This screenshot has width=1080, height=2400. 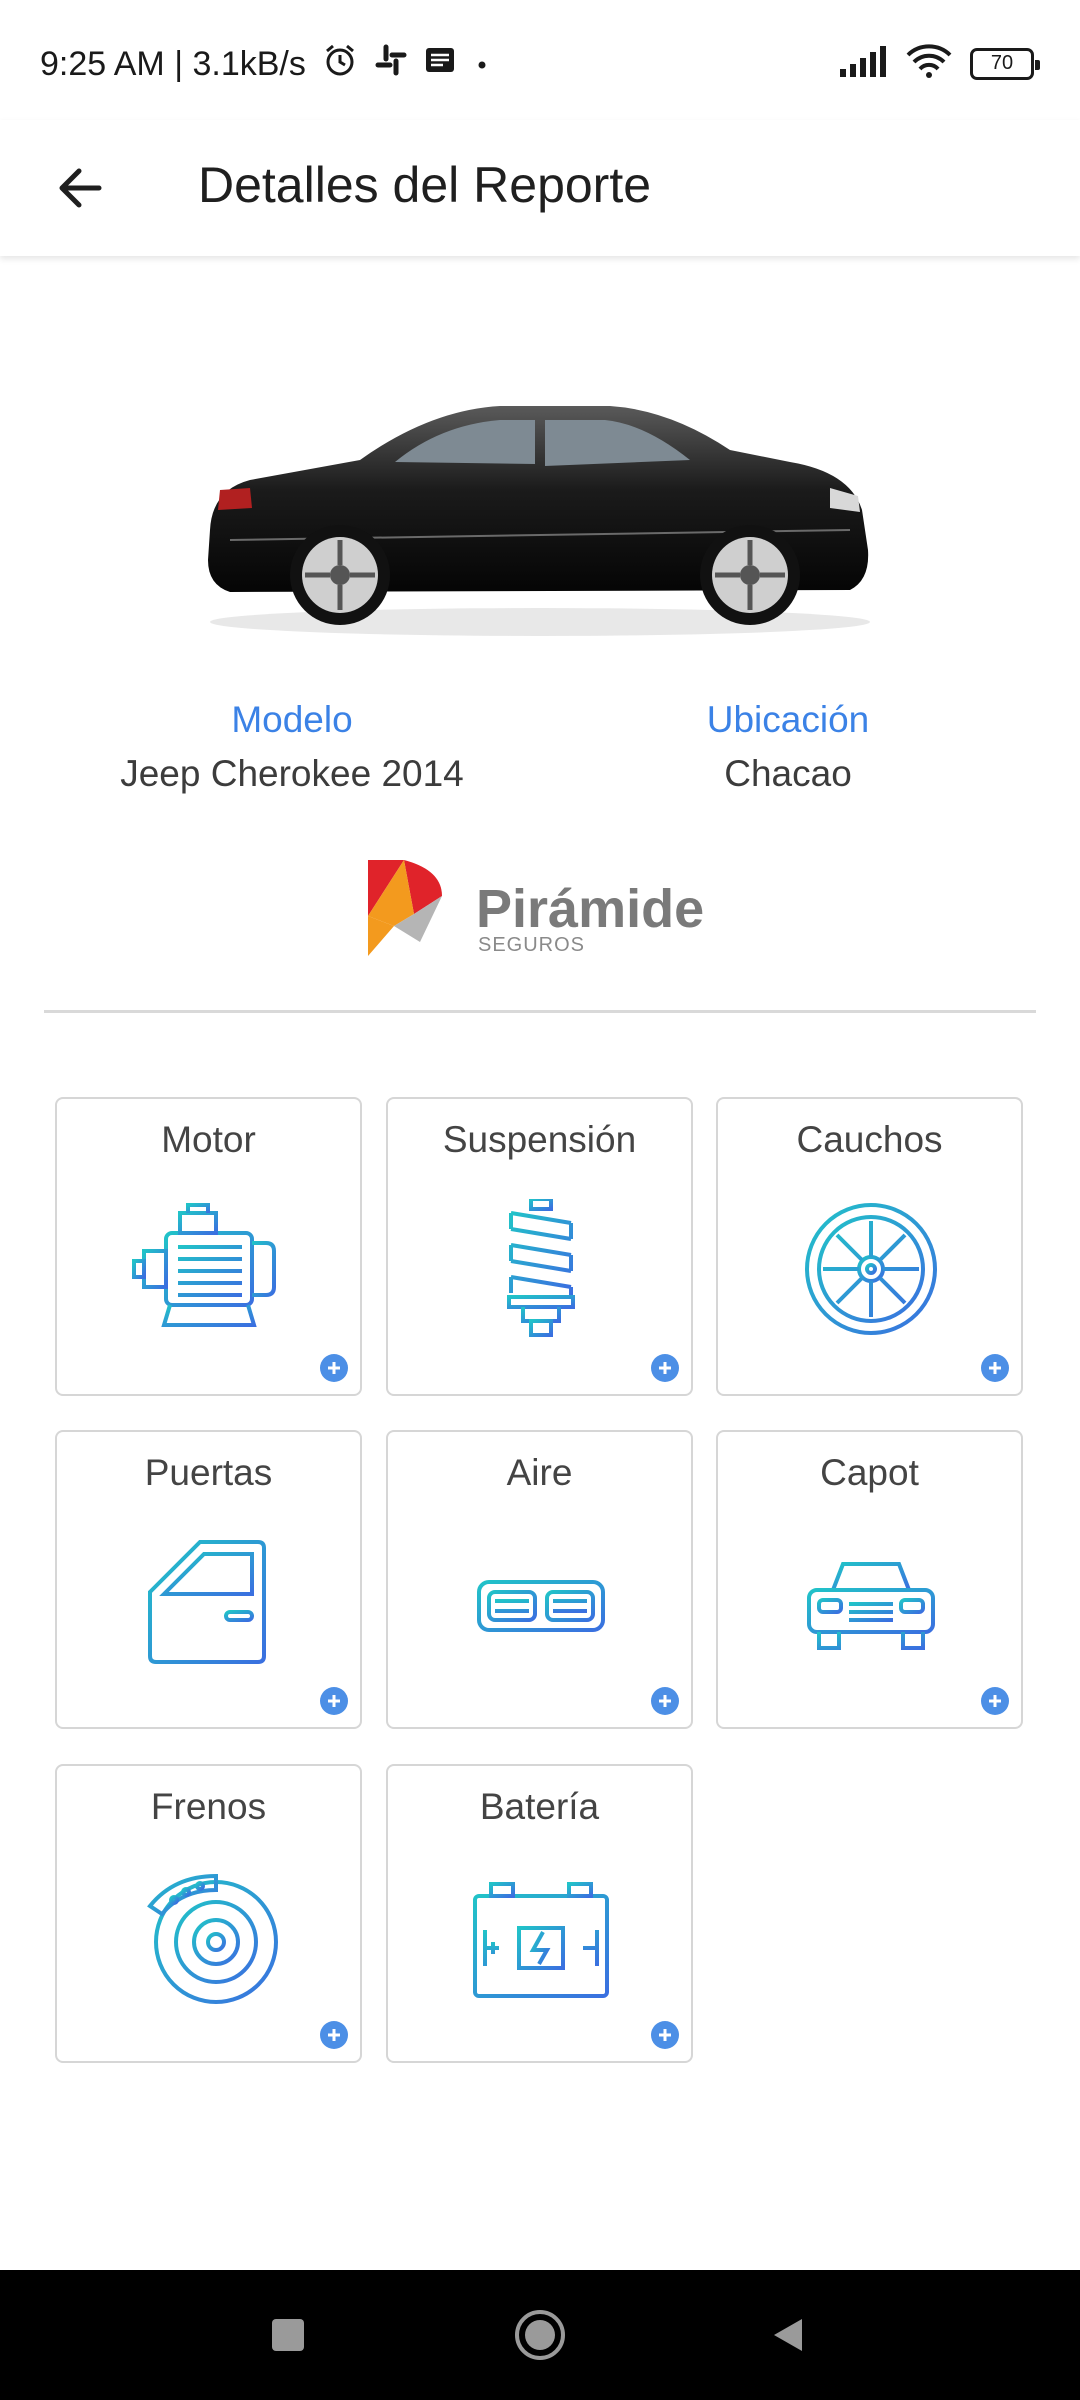 I want to click on insurer-logo: Pirámide SEGUROS, so click(x=550, y=911).